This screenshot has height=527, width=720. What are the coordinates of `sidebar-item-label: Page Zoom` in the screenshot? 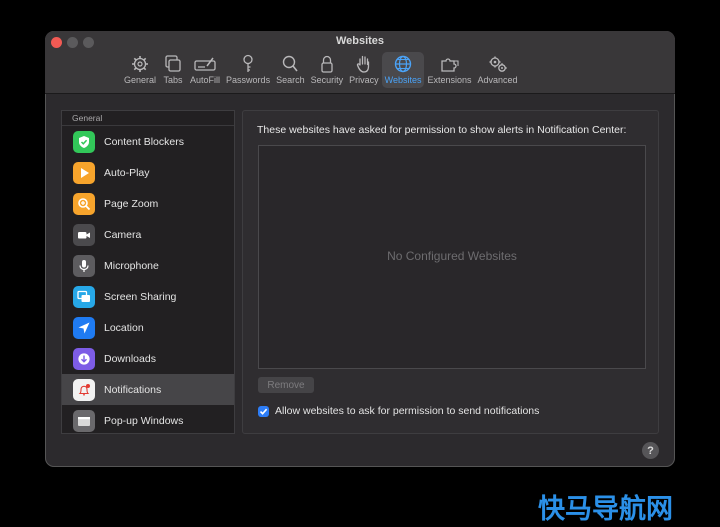 It's located at (131, 203).